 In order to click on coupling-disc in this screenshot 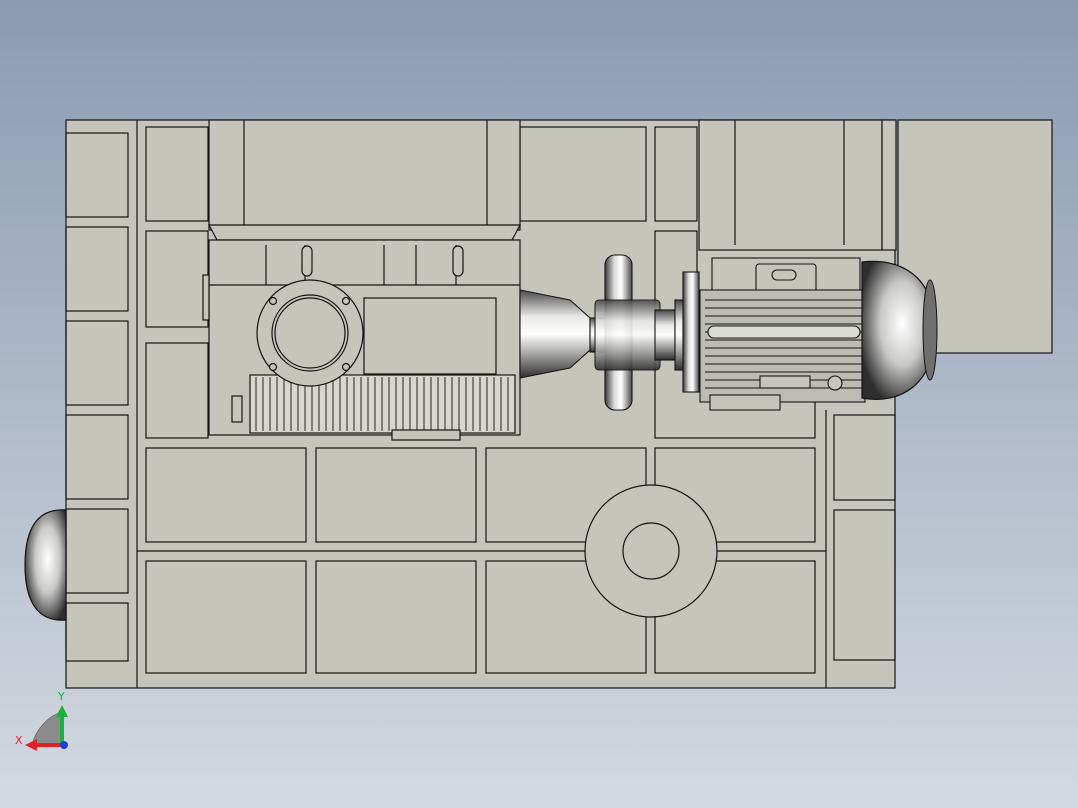, I will do `click(627, 335)`.